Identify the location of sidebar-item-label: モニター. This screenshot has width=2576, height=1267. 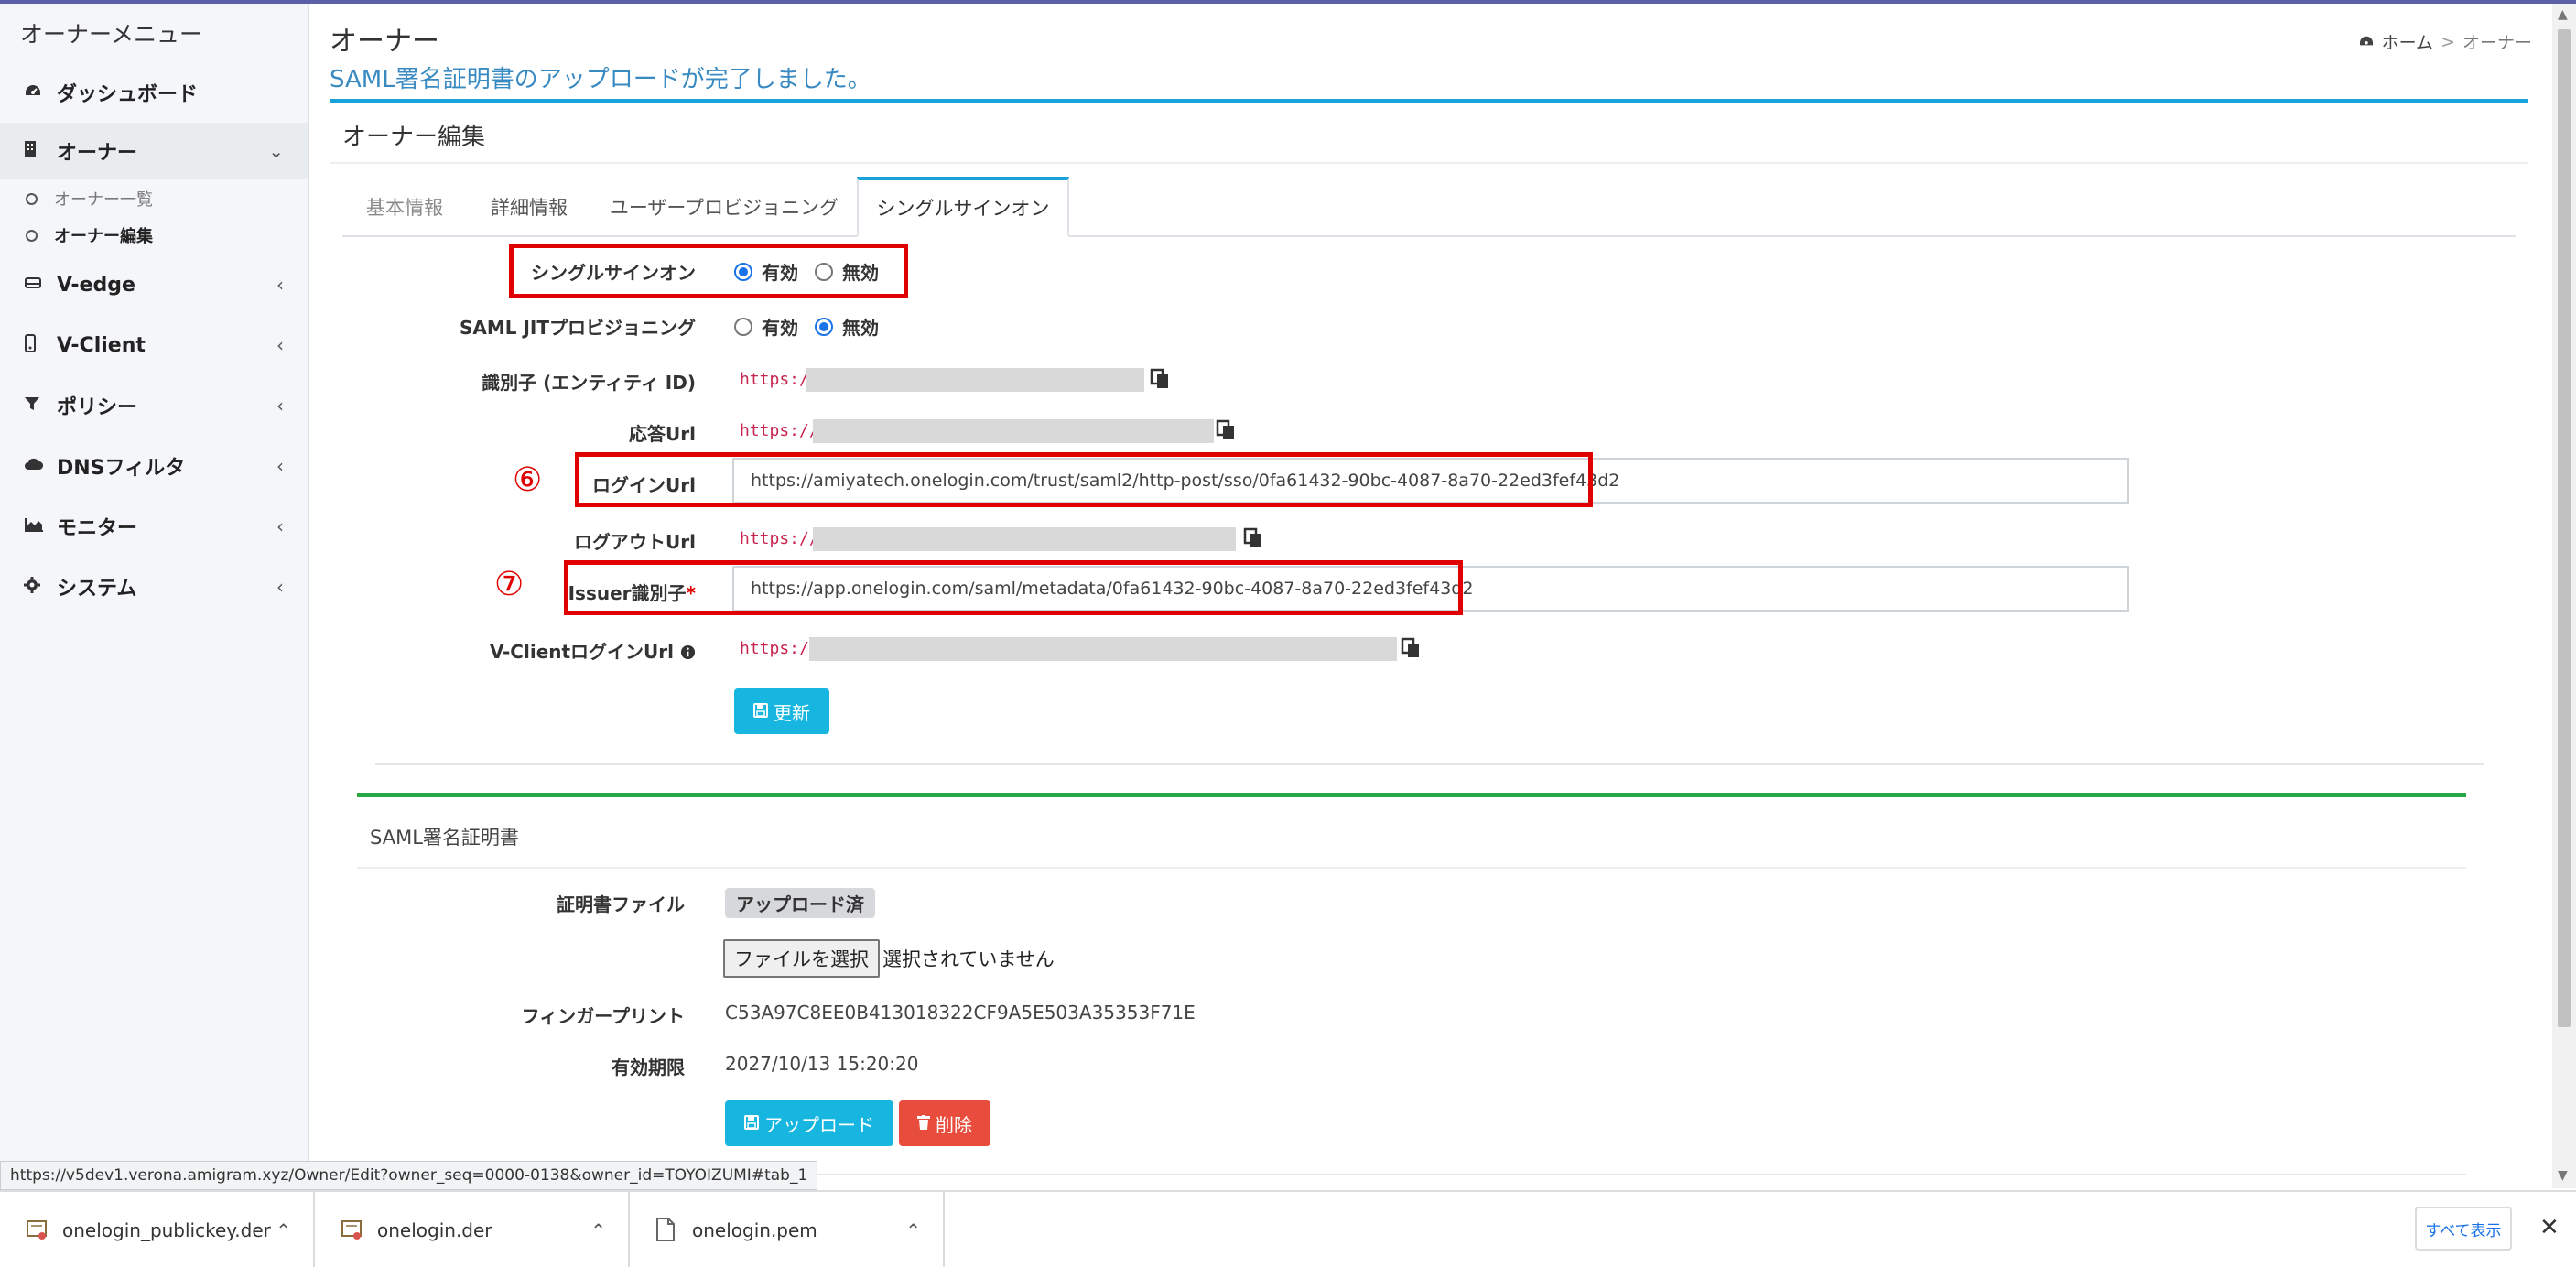
(98, 528).